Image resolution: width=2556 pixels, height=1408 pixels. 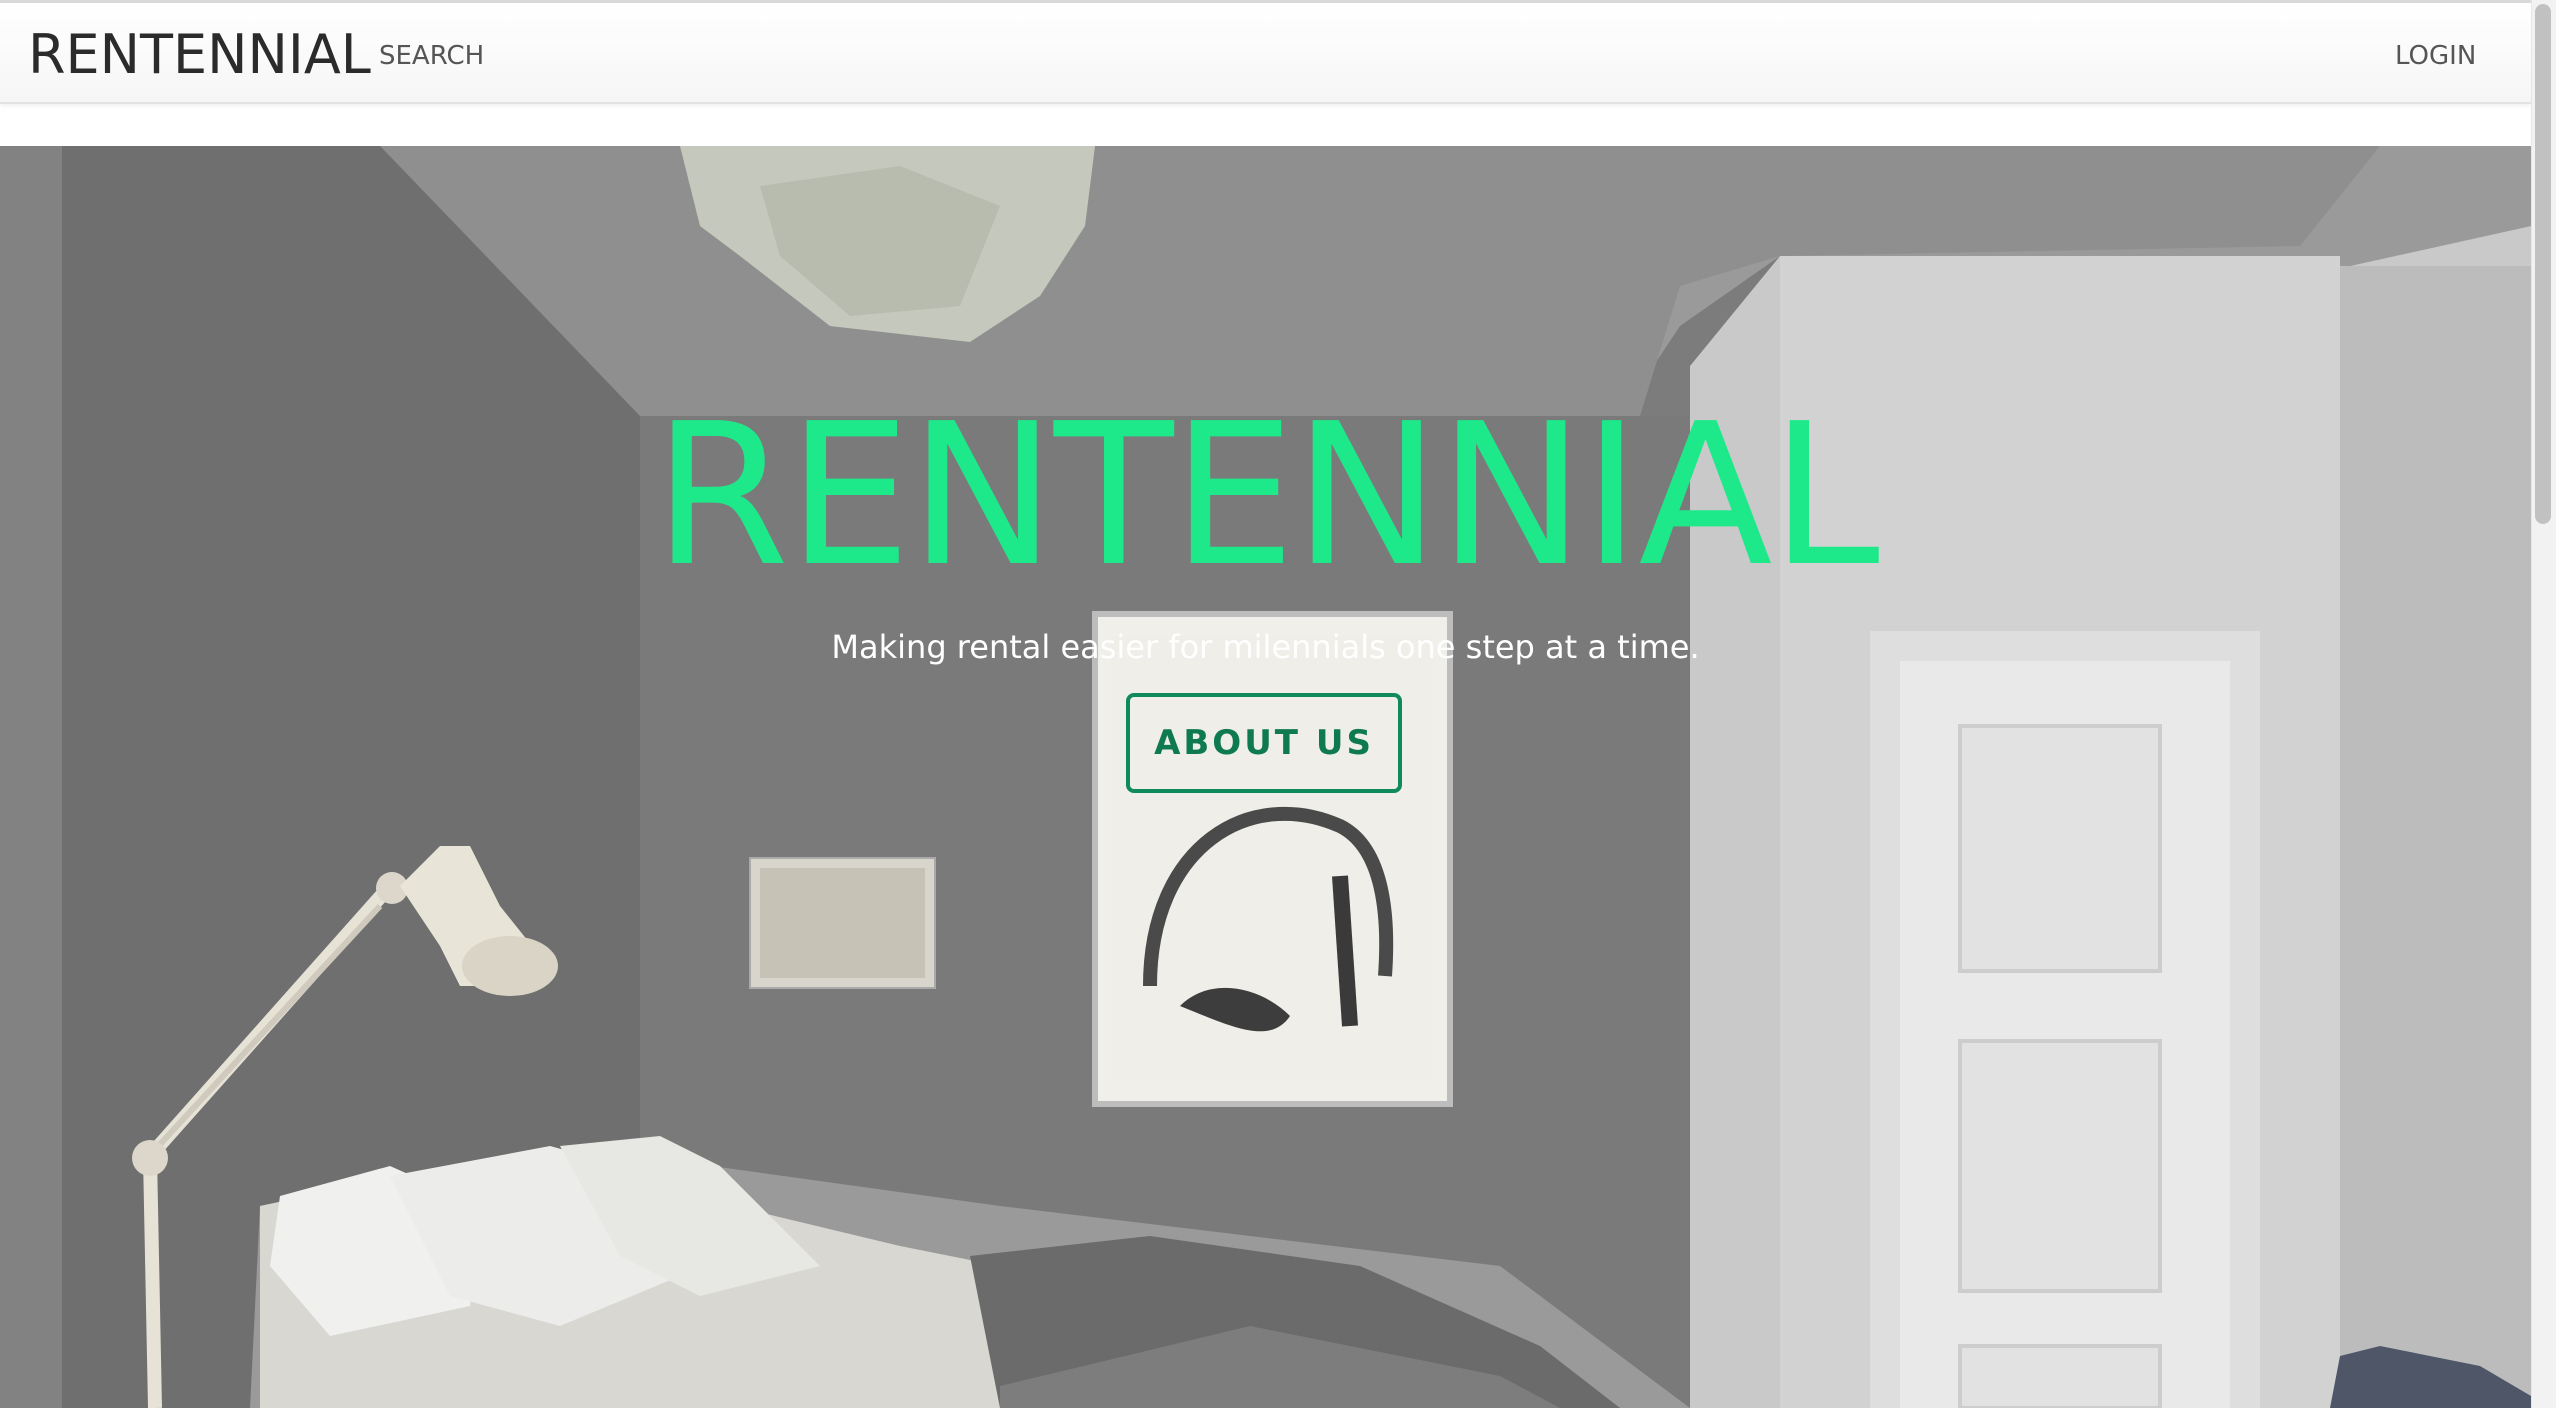 I want to click on nav-search-link: SEARCH, so click(x=431, y=56).